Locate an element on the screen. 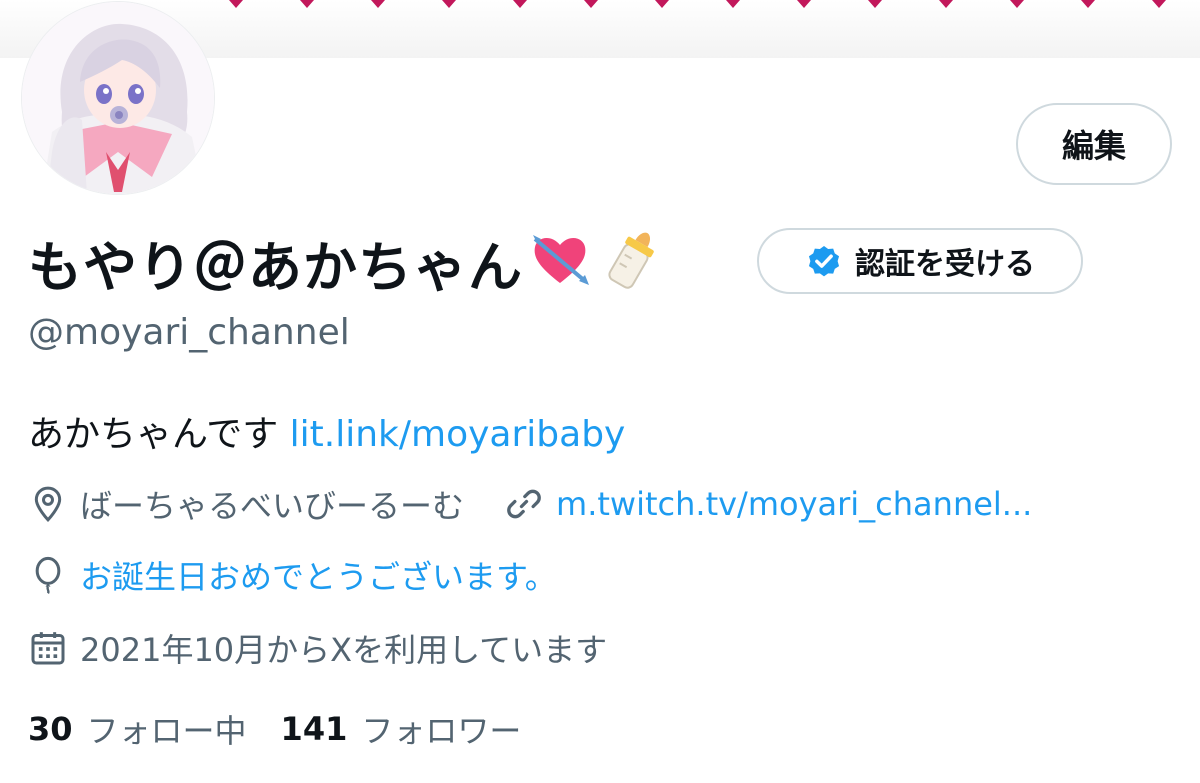 The height and width of the screenshot is (783, 1200). baby-bottle-emoji is located at coordinates (632, 262).